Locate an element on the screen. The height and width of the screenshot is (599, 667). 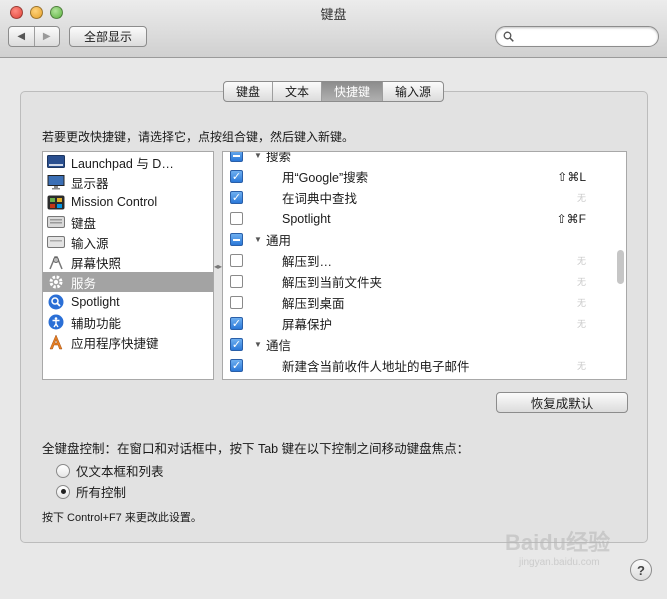
category-item: 显示器 is located at coordinates (128, 182).